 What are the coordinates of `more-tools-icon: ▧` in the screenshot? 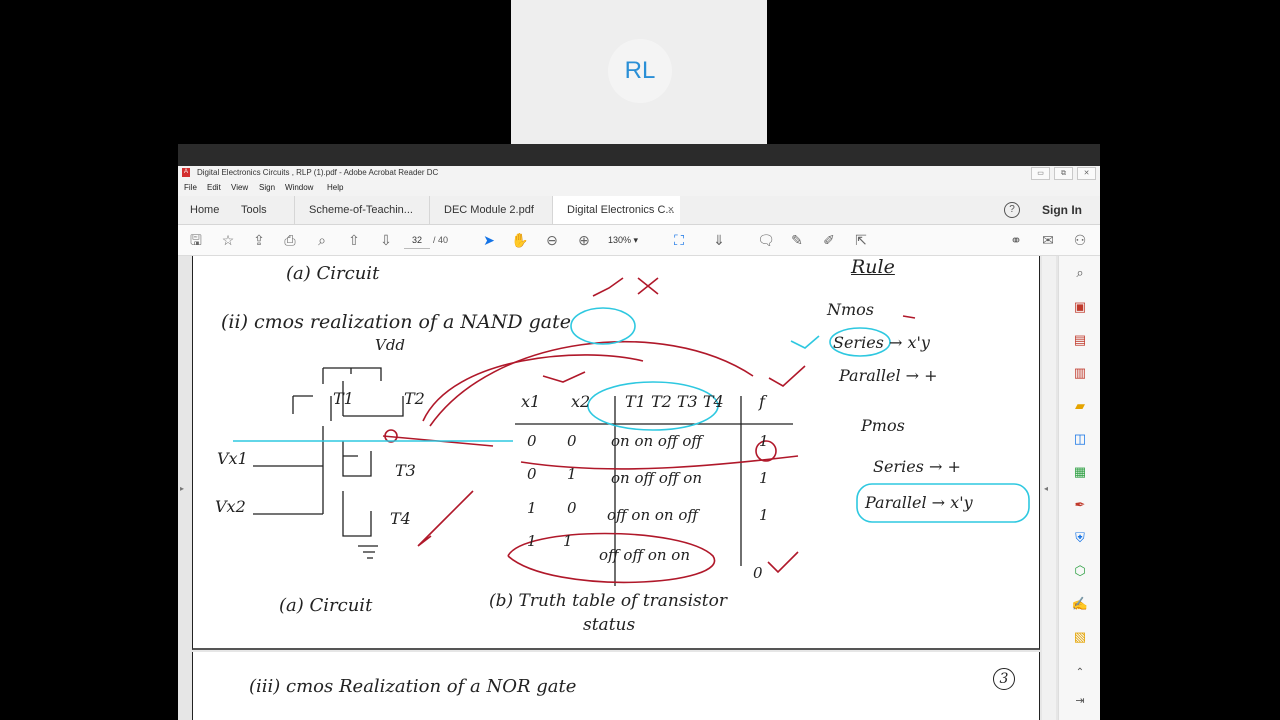 It's located at (1080, 637).